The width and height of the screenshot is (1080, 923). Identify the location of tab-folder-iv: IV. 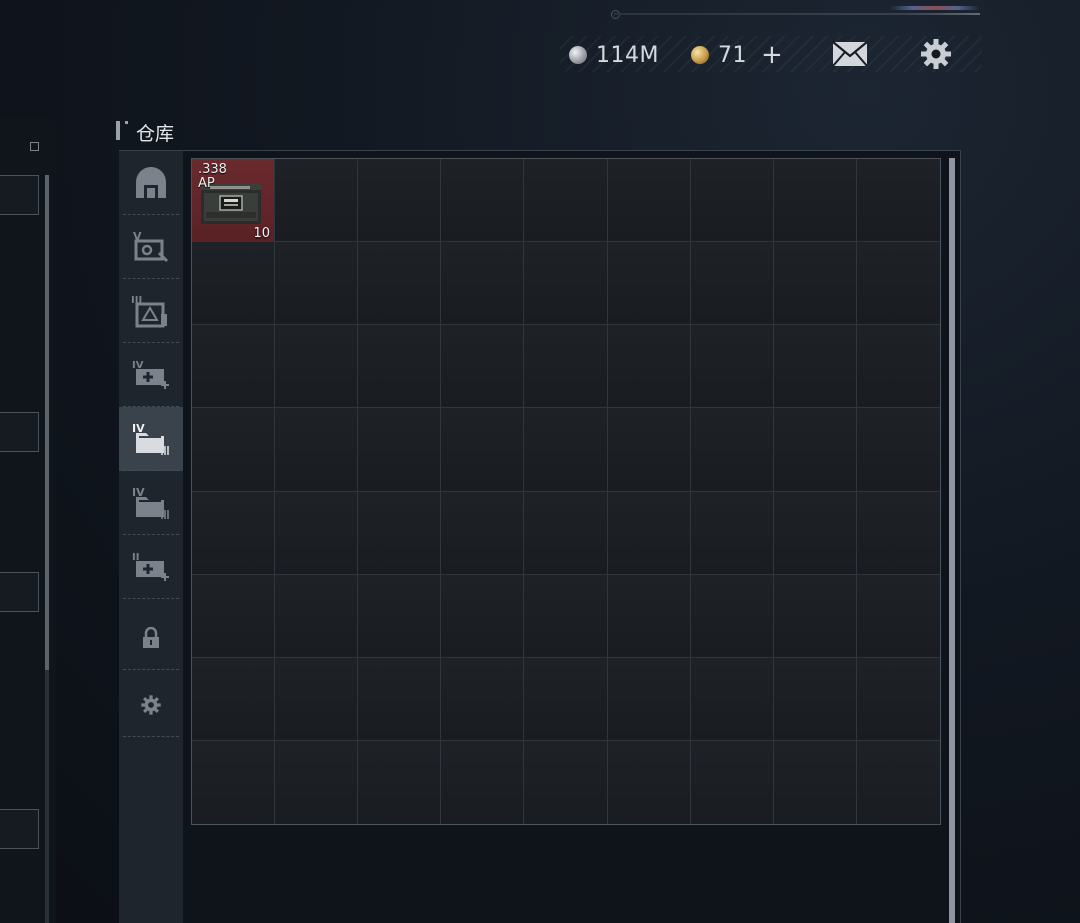
(151, 503).